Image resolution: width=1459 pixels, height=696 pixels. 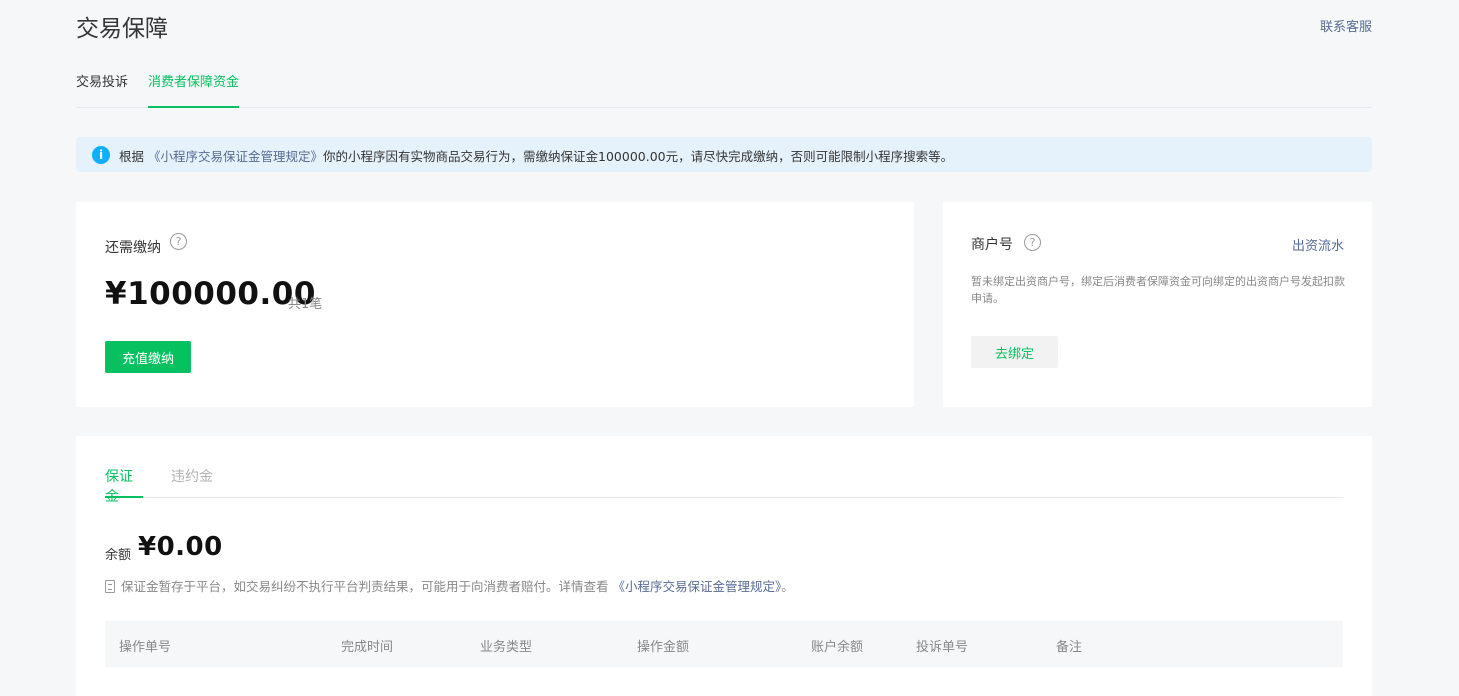 What do you see at coordinates (1318, 244) in the screenshot?
I see `fund-flow-link: 出资流水` at bounding box center [1318, 244].